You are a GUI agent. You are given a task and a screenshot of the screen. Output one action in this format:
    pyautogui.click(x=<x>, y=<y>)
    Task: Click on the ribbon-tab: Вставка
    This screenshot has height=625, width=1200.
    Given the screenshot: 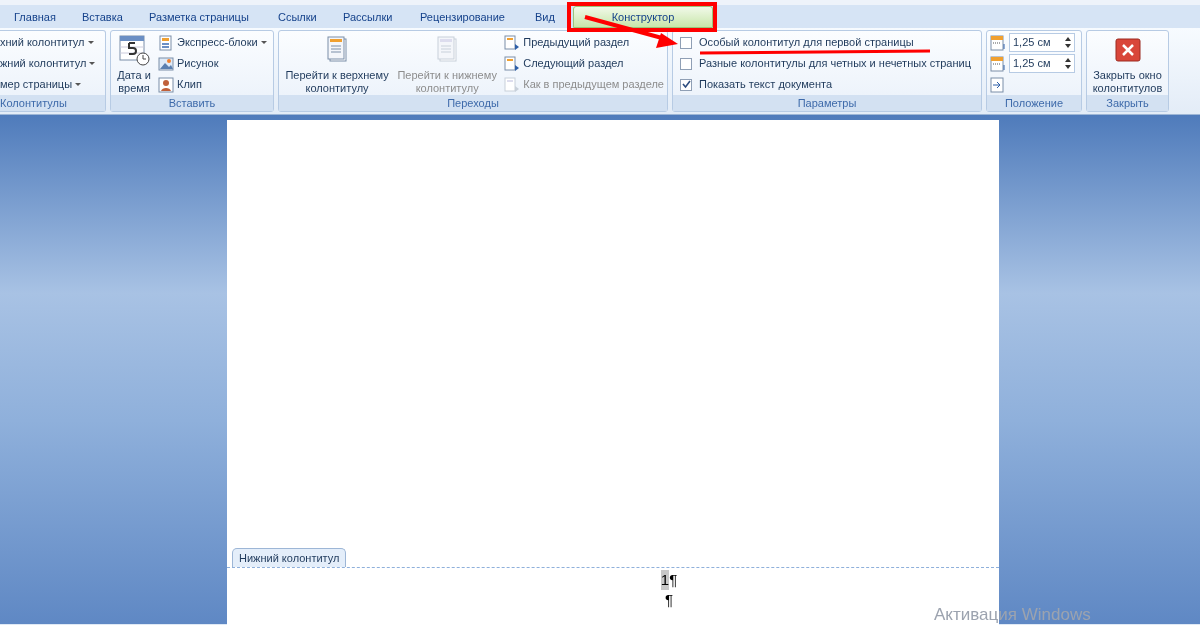 What is the action you would take?
    pyautogui.click(x=102, y=17)
    